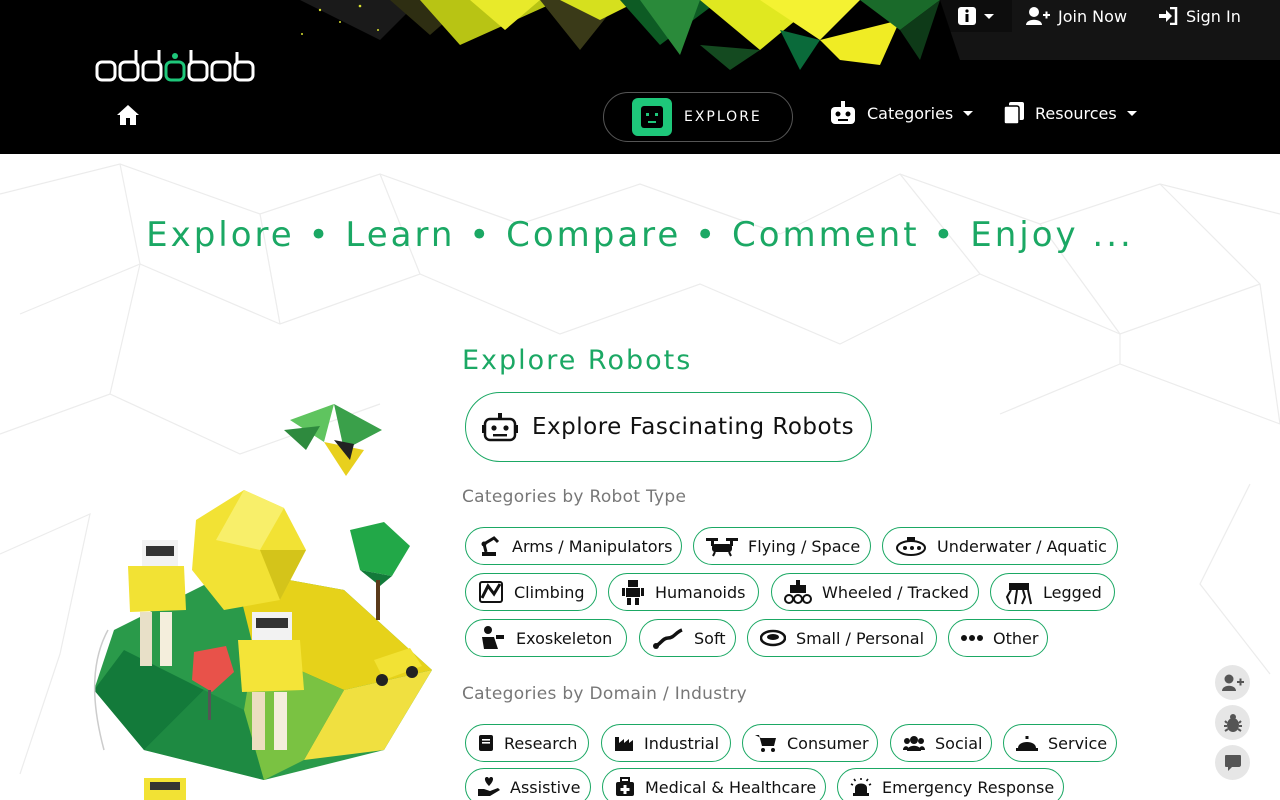 This screenshot has width=1280, height=800. What do you see at coordinates (577, 360) in the screenshot?
I see `explore-robots-heading: Explore Robots` at bounding box center [577, 360].